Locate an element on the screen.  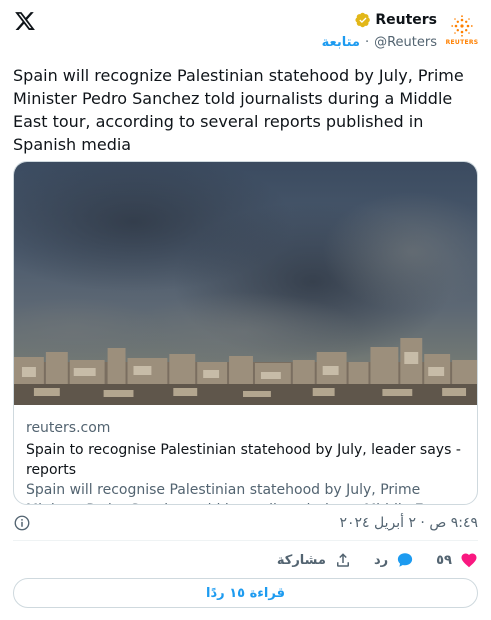
share-icon is located at coordinates (342, 560).